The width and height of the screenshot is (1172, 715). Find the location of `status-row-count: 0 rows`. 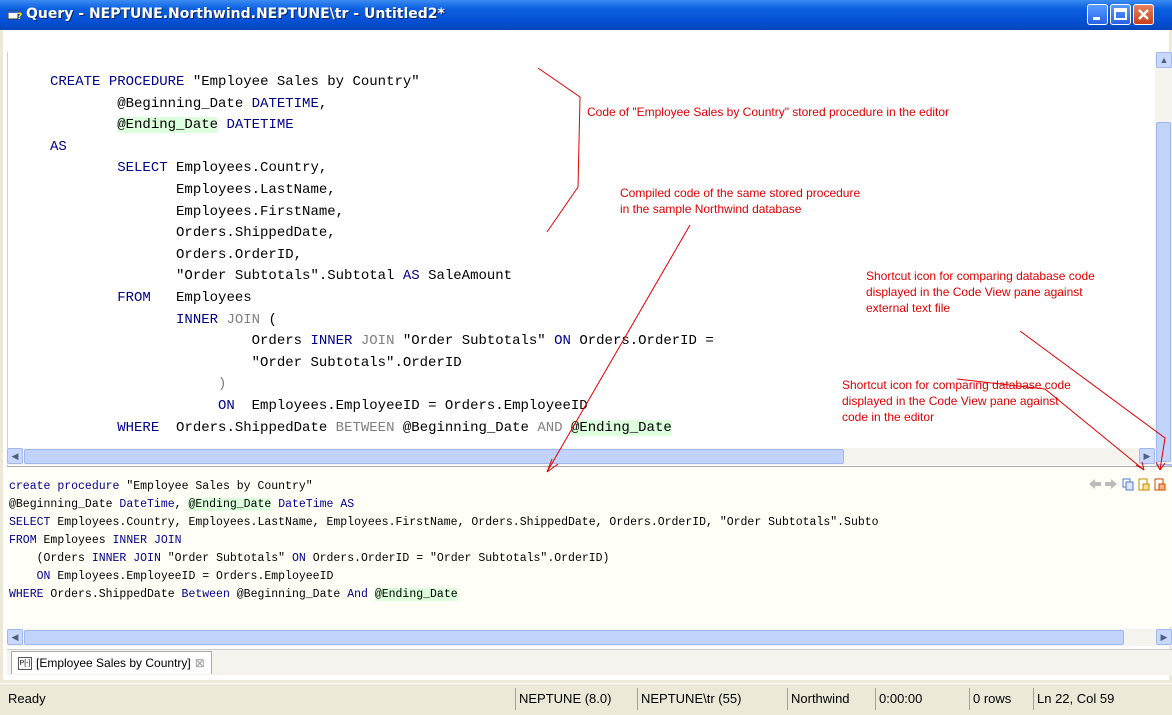

status-row-count: 0 rows is located at coordinates (1001, 699).